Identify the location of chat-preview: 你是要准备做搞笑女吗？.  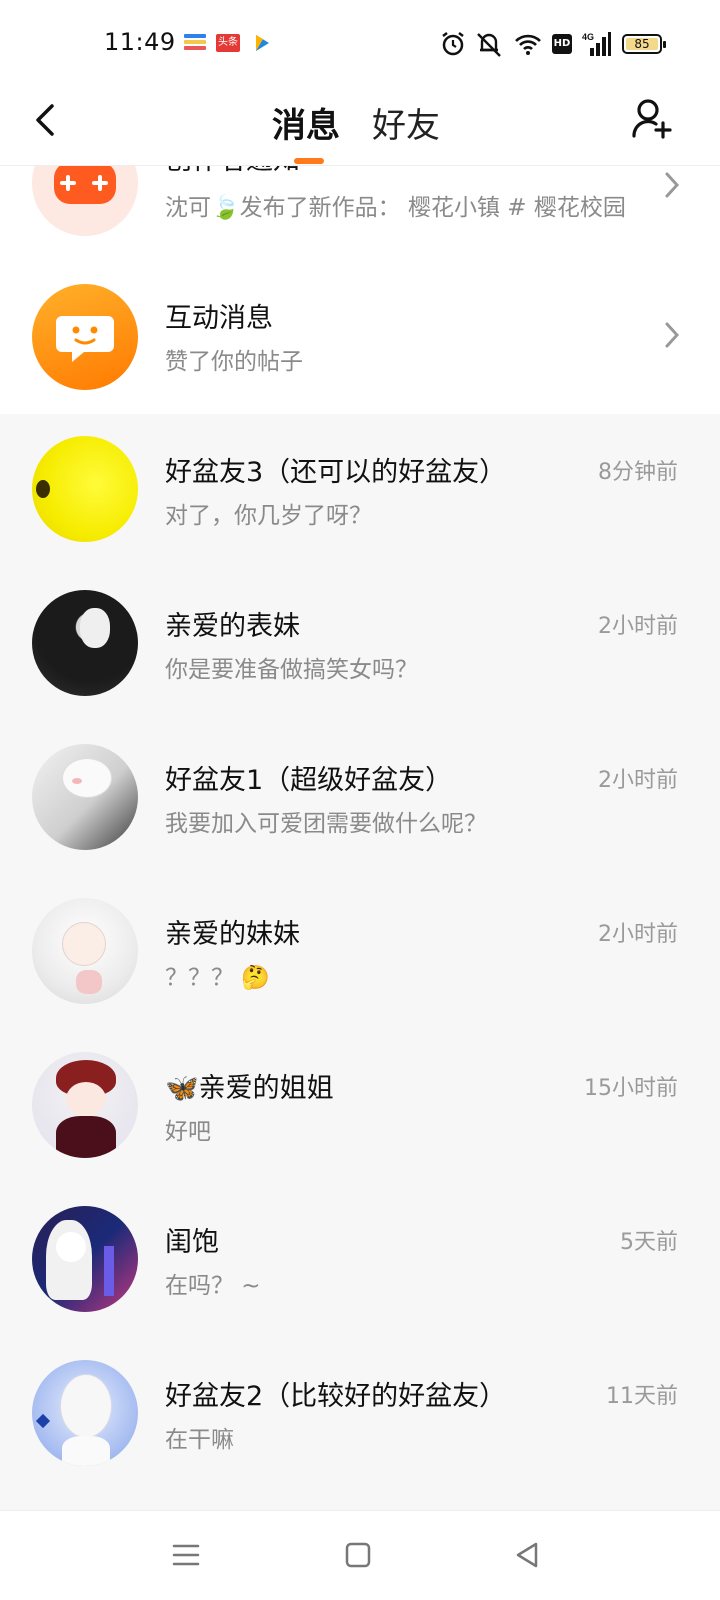
(291, 670).